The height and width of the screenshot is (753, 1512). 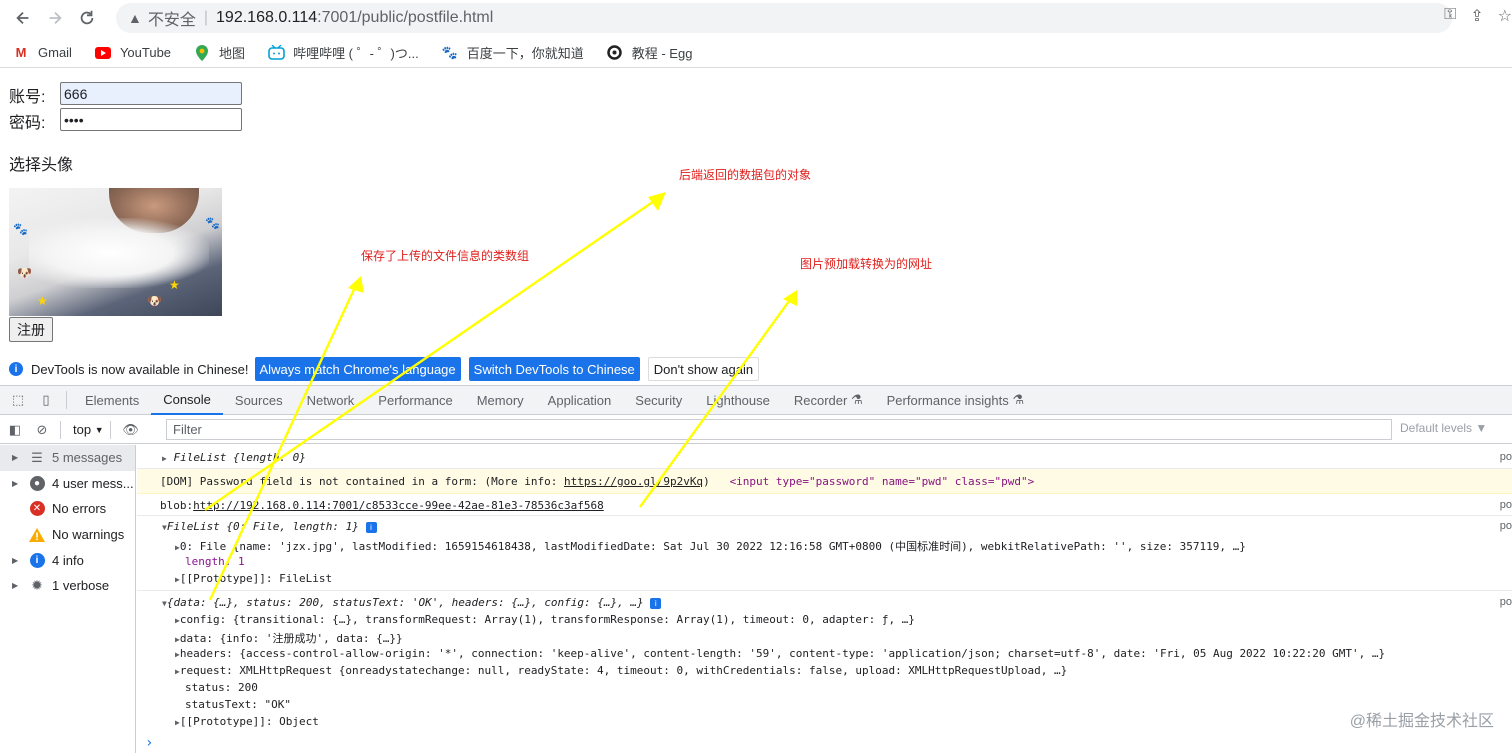 What do you see at coordinates (37, 483) in the screenshot?
I see `user-icon: ●` at bounding box center [37, 483].